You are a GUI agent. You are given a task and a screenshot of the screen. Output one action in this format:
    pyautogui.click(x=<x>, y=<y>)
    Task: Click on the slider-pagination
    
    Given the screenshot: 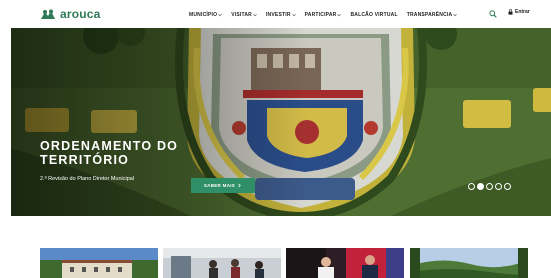 What is the action you would take?
    pyautogui.click(x=489, y=186)
    